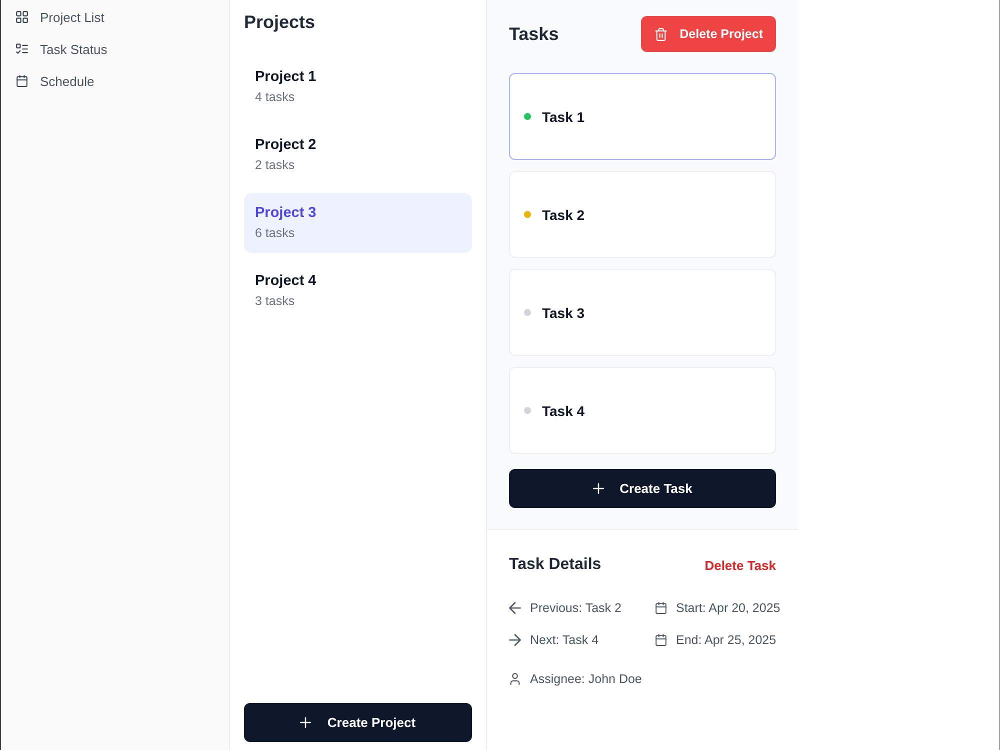 The height and width of the screenshot is (750, 1000). I want to click on delete-task-link: Delete Task, so click(740, 565).